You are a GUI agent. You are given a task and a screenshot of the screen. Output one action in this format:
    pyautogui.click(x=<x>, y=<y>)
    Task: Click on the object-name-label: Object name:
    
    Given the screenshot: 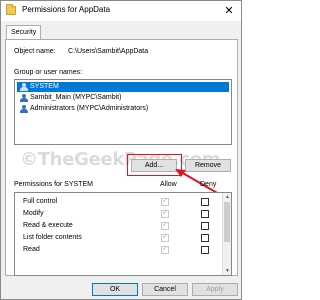 What is the action you would take?
    pyautogui.click(x=35, y=51)
    